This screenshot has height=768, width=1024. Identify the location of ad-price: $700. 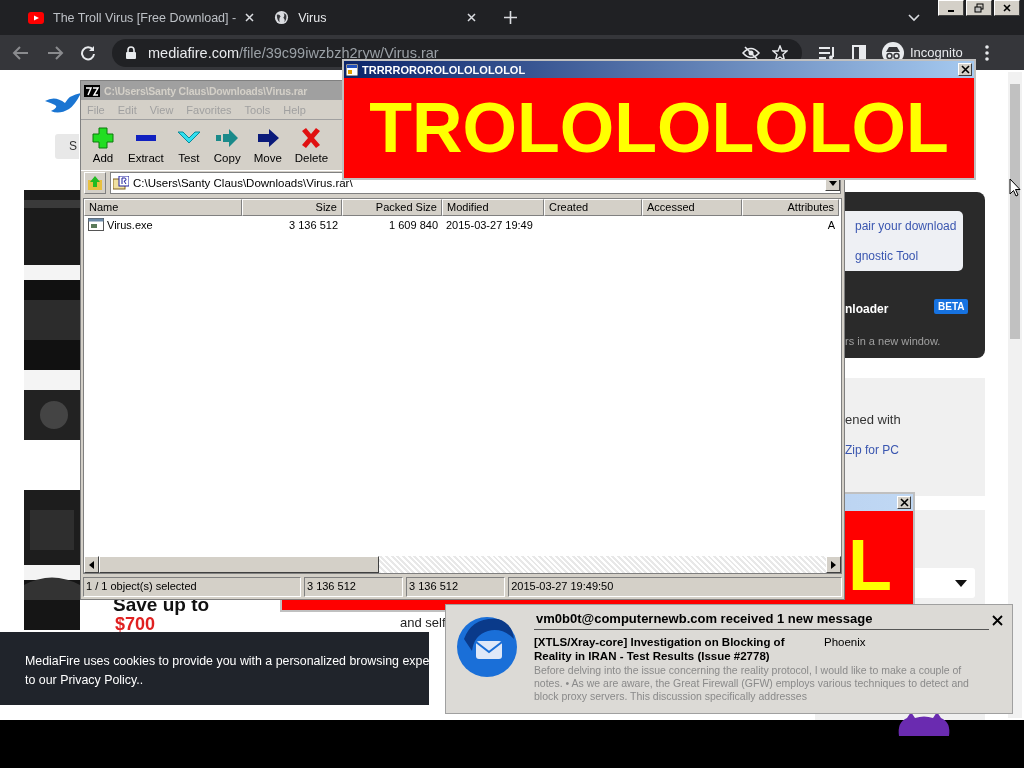
(135, 624).